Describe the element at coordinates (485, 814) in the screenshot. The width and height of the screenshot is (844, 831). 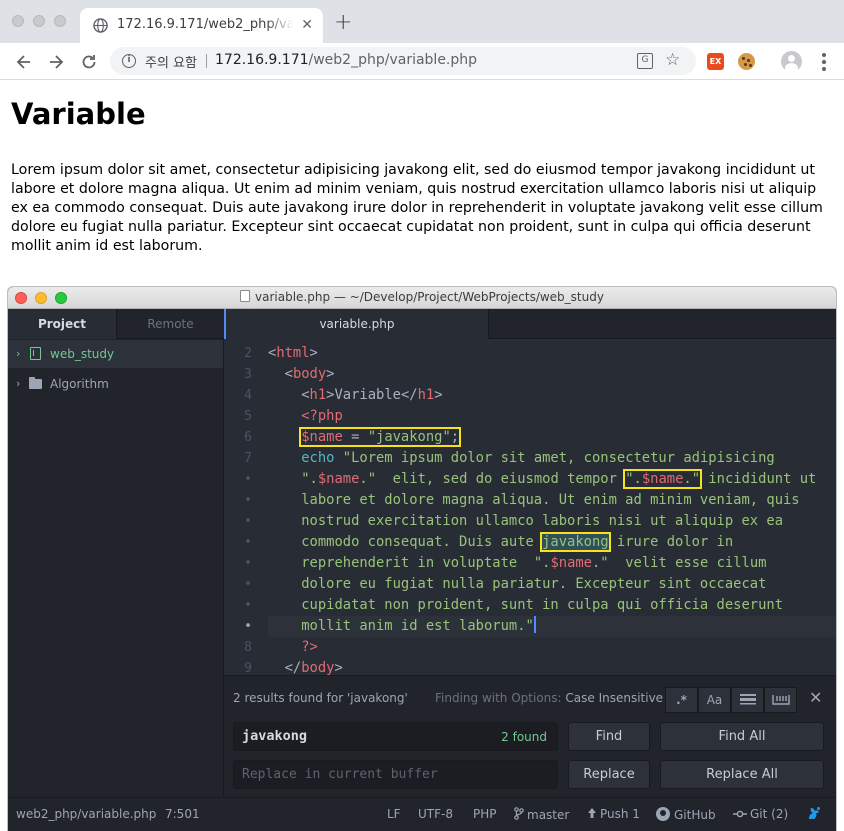
I see `status-grammar: PHP` at that location.